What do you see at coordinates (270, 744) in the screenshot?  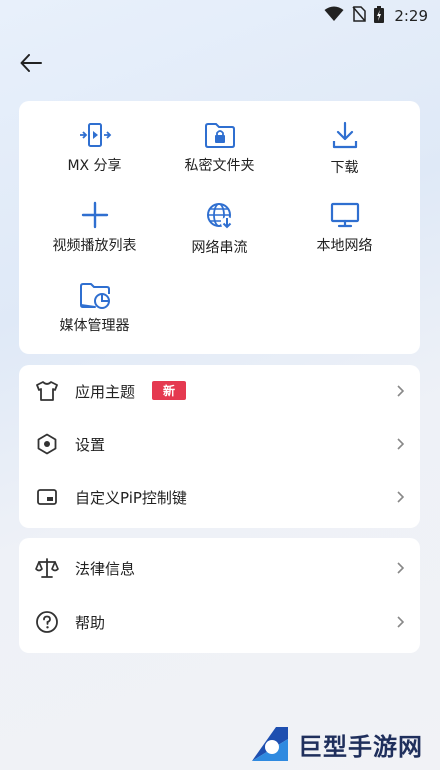 I see `watermark-logo-icon` at bounding box center [270, 744].